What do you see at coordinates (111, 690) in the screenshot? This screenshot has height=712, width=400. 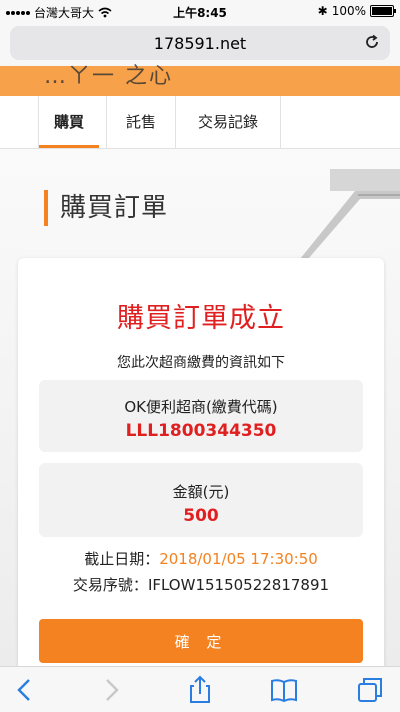 I see `forward-icon` at bounding box center [111, 690].